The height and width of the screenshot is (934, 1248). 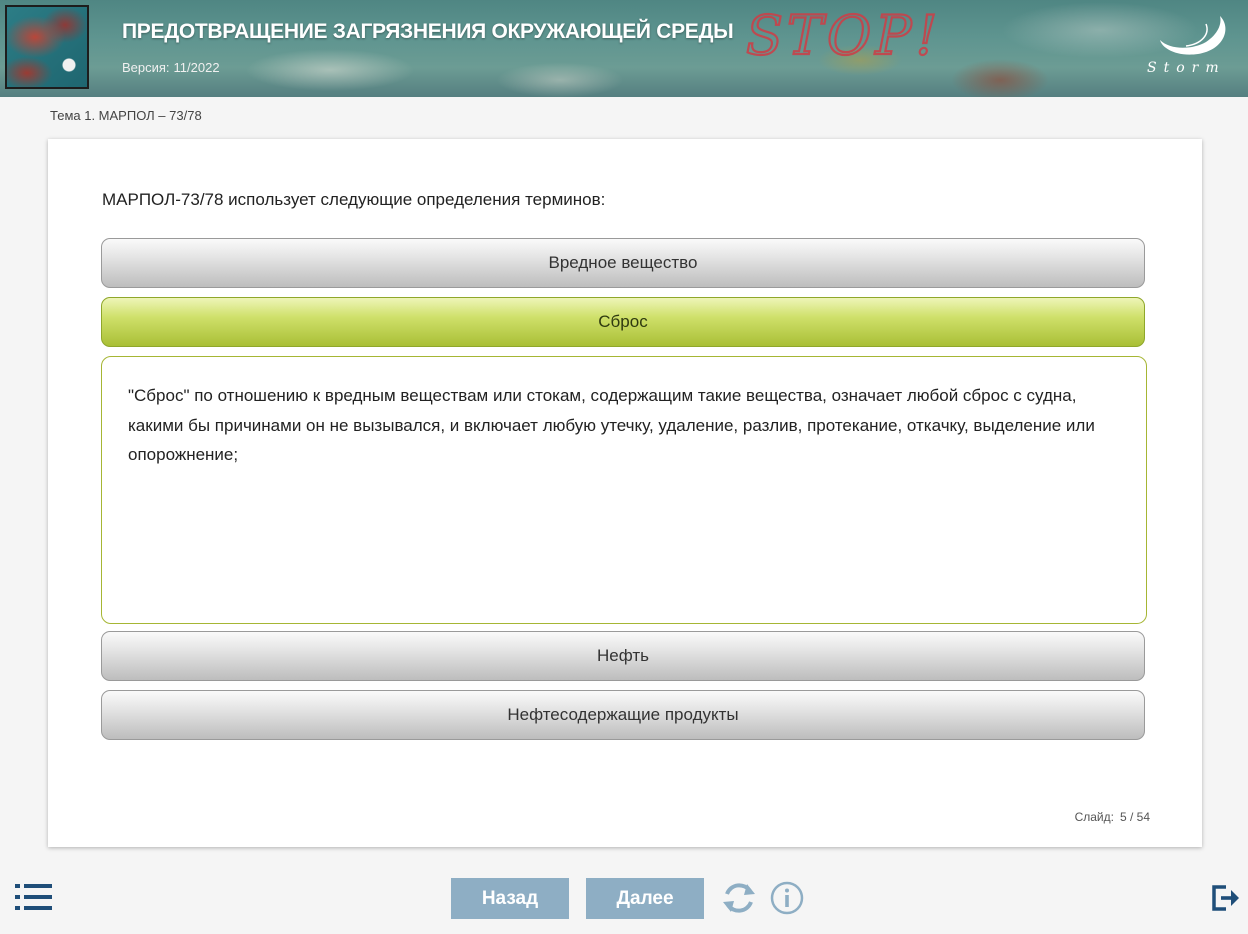 I want to click on term-button-oil: Нефть, so click(x=623, y=656).